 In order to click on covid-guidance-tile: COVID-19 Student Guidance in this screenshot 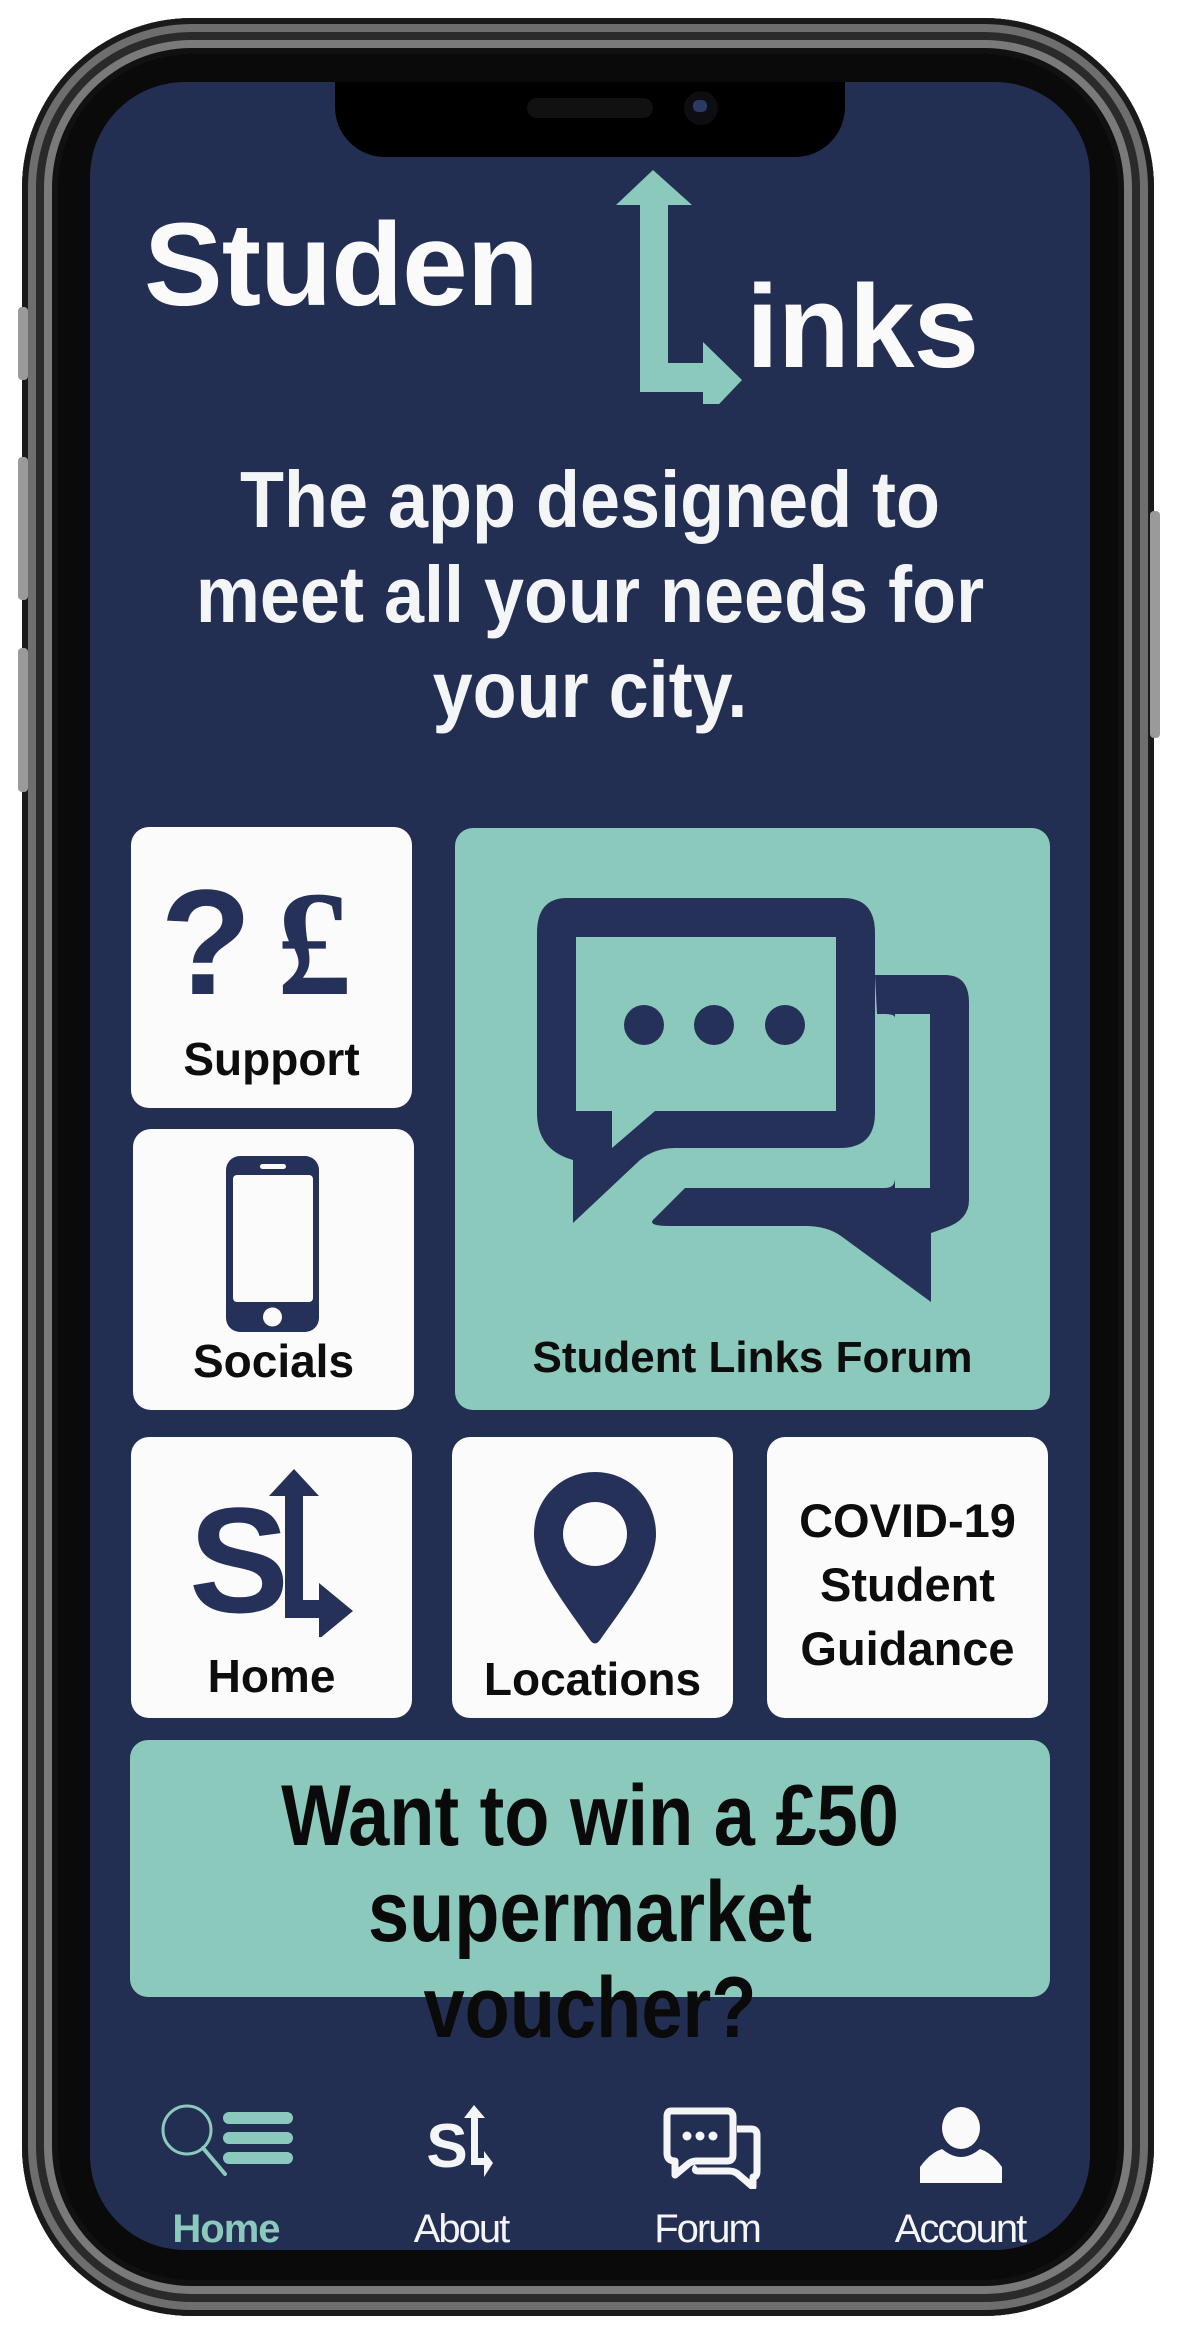, I will do `click(907, 1577)`.